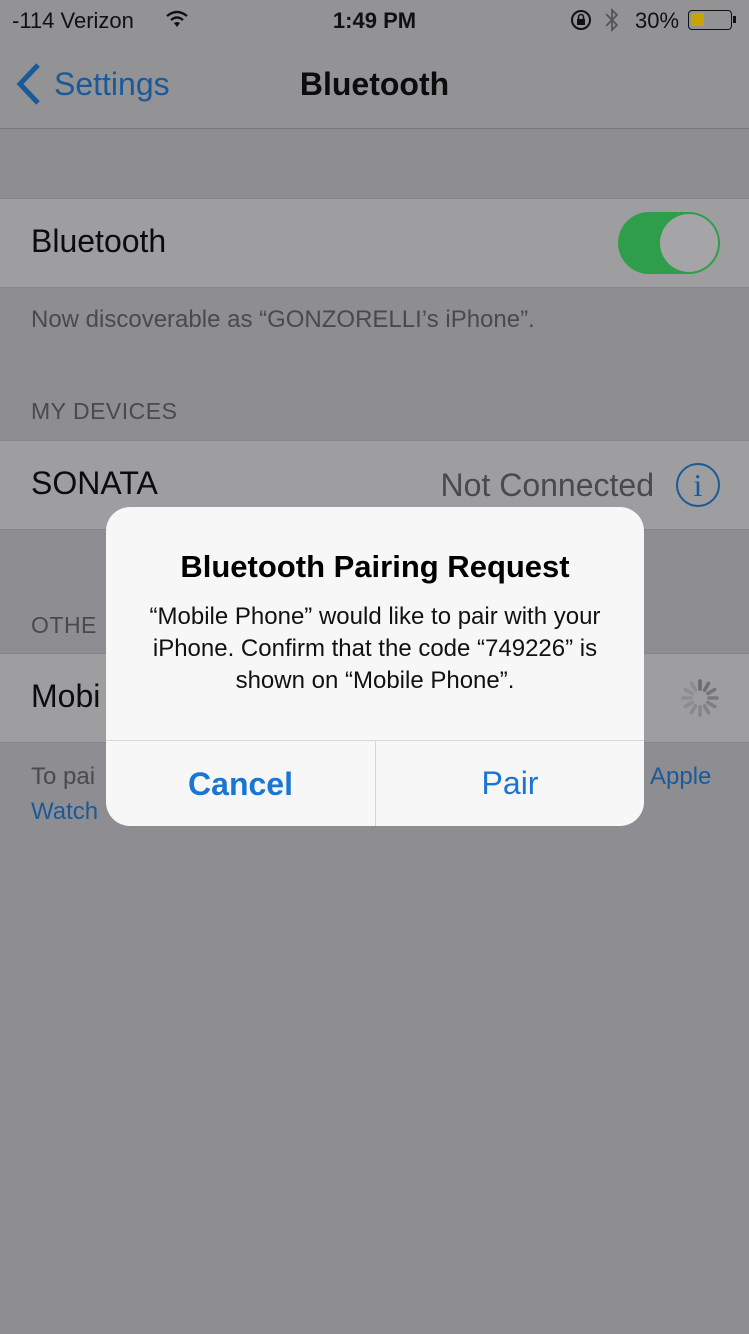  I want to click on bluetooth-toggle, so click(669, 243).